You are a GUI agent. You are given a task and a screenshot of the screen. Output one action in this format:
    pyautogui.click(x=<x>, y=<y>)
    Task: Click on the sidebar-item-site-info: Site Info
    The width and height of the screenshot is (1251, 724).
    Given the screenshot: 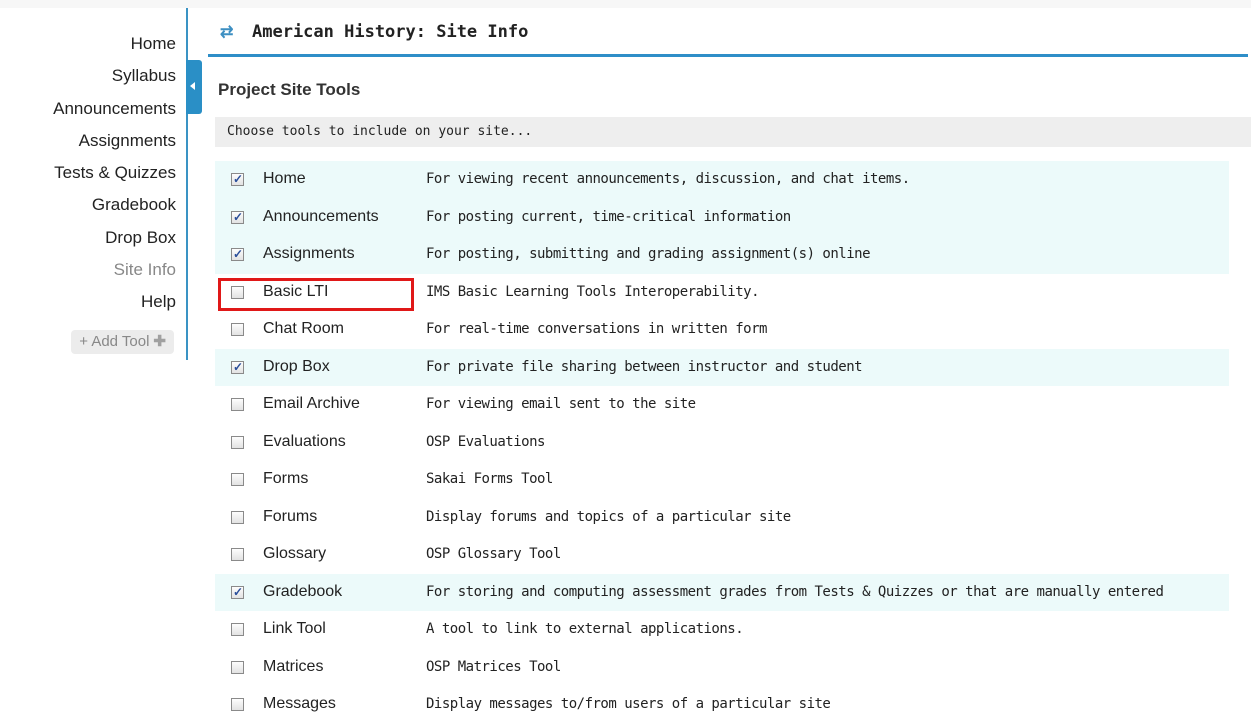 What is the action you would take?
    pyautogui.click(x=144, y=270)
    